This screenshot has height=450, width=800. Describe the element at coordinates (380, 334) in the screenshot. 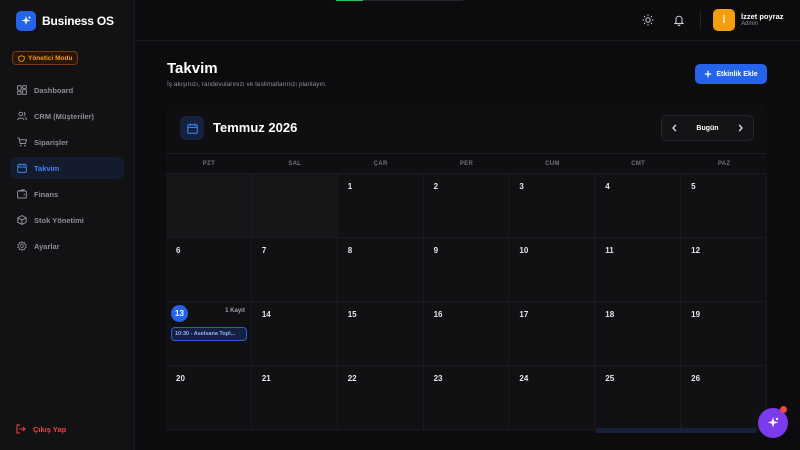

I see `calendar-day: 15` at that location.